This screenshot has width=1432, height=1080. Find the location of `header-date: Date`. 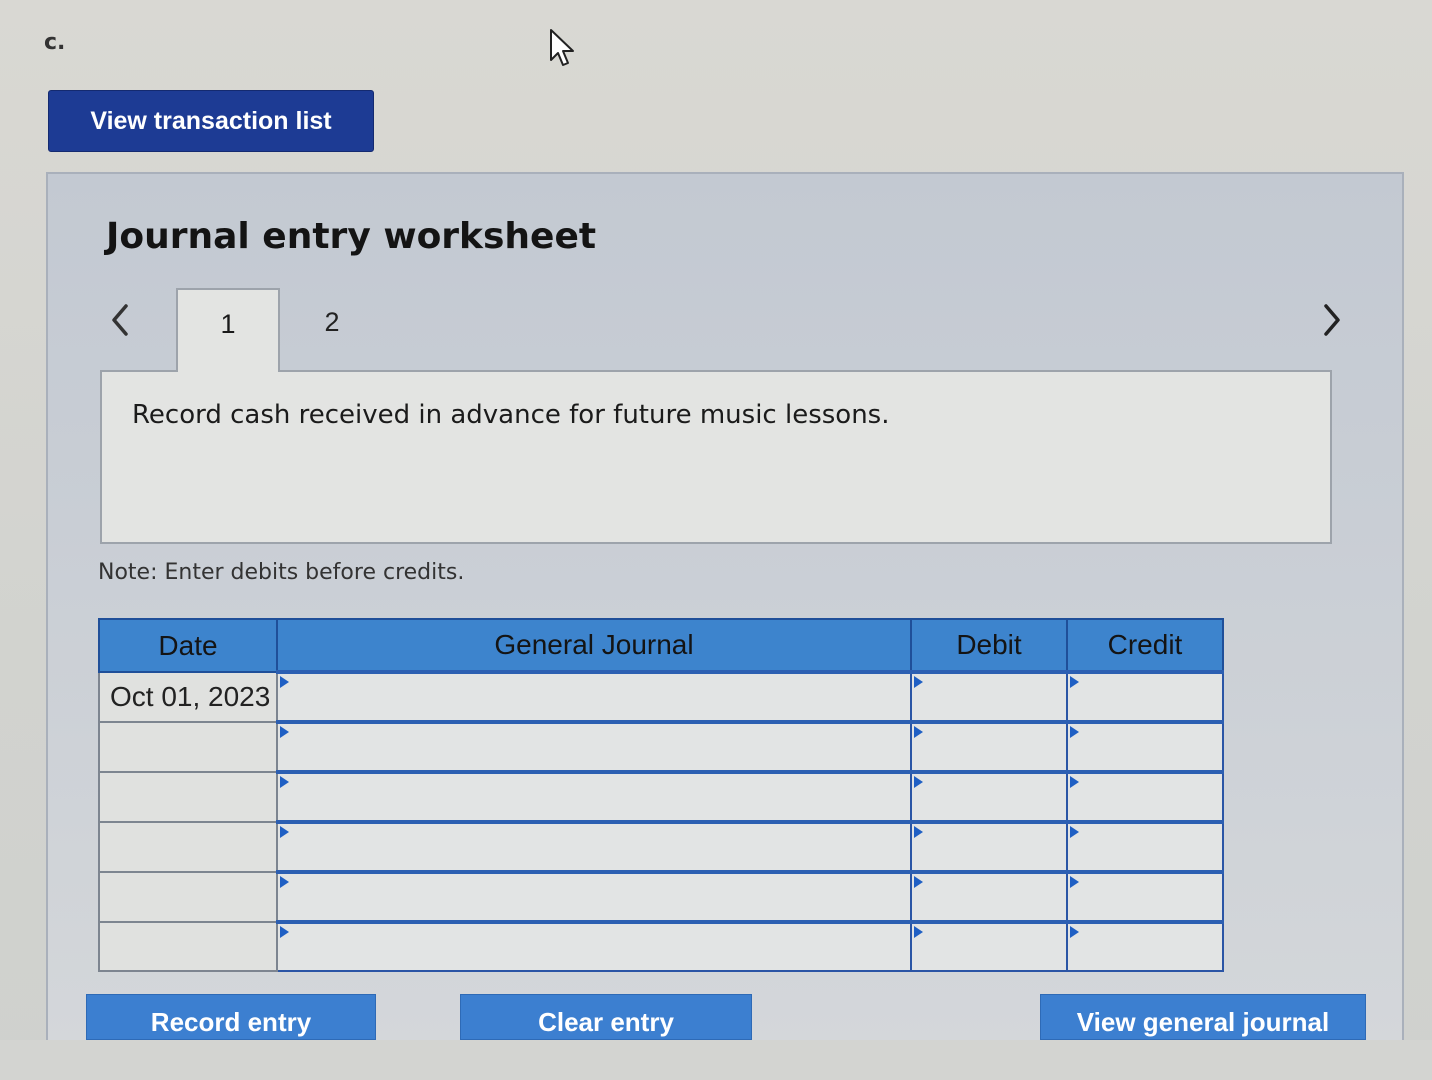

header-date: Date is located at coordinates (188, 645).